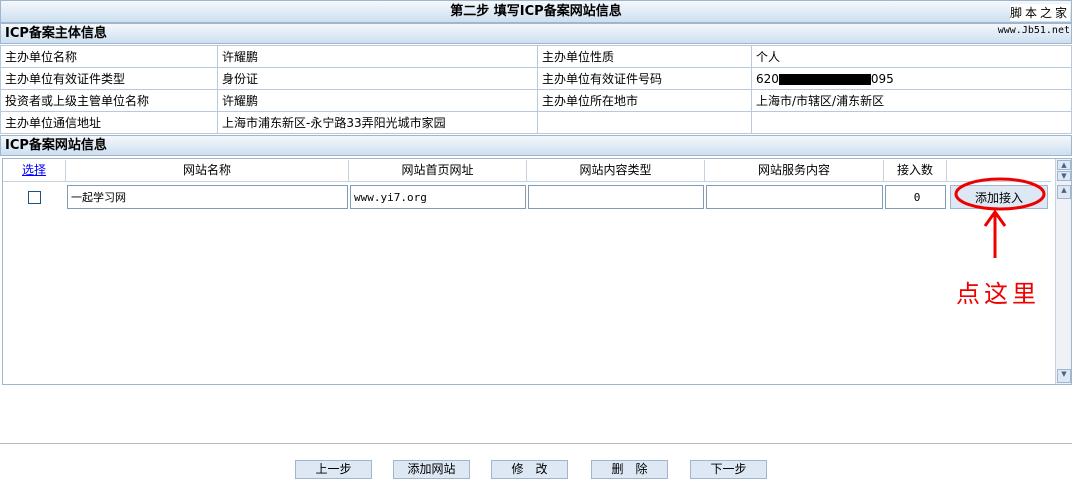  I want to click on section-header-subject: ICP备案主体信息, so click(536, 33).